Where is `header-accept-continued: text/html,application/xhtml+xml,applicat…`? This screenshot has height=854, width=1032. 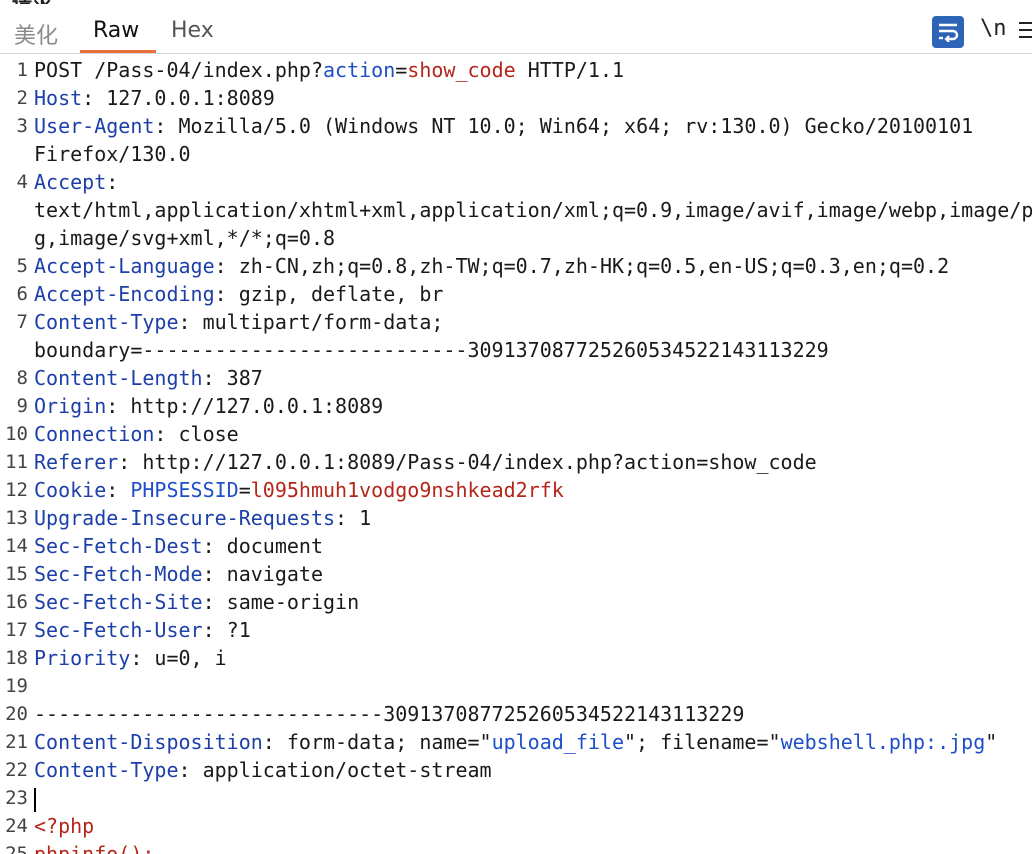
header-accept-continued: text/html,application/xhtml+xml,applicat… is located at coordinates (533, 210).